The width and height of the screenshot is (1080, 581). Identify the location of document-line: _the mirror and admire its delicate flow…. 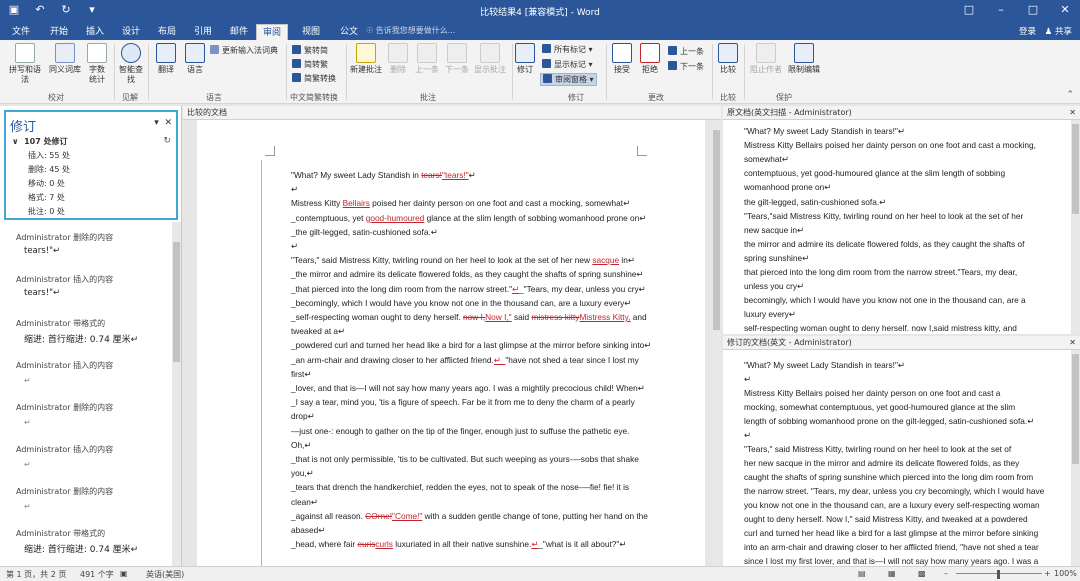
(467, 274).